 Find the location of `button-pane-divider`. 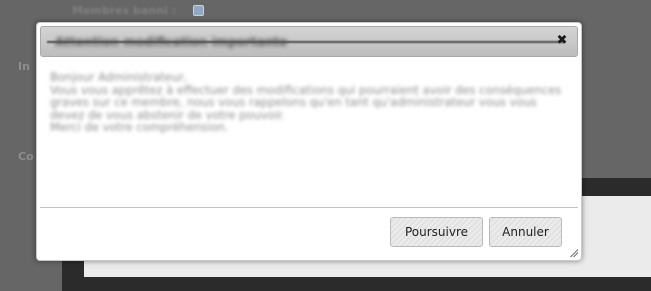

button-pane-divider is located at coordinates (309, 207).